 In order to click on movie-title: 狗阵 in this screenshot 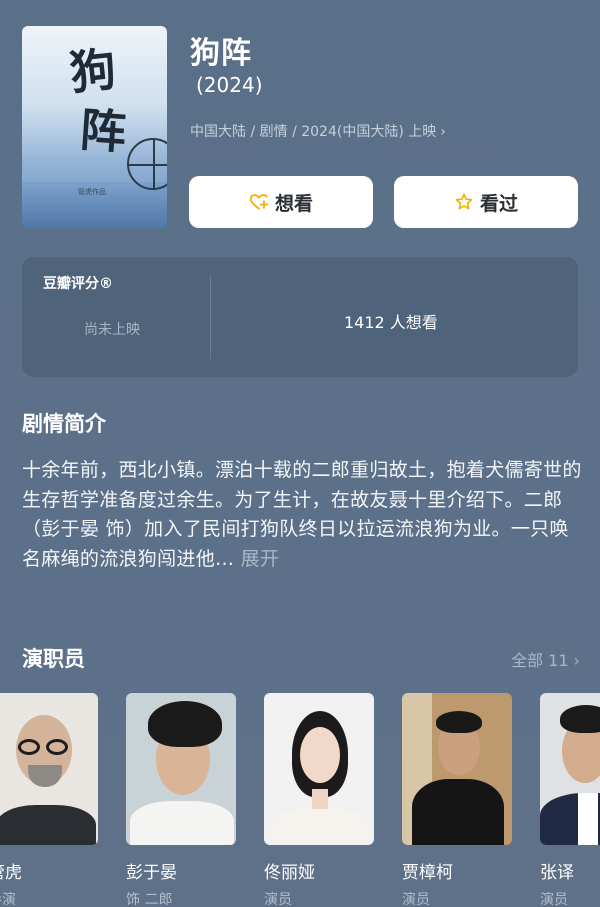, I will do `click(221, 53)`.